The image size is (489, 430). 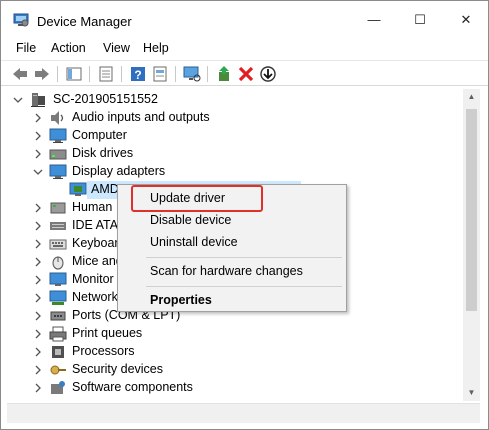 What do you see at coordinates (141, 117) in the screenshot?
I see `tree-item-label: Audio inputs and outputs` at bounding box center [141, 117].